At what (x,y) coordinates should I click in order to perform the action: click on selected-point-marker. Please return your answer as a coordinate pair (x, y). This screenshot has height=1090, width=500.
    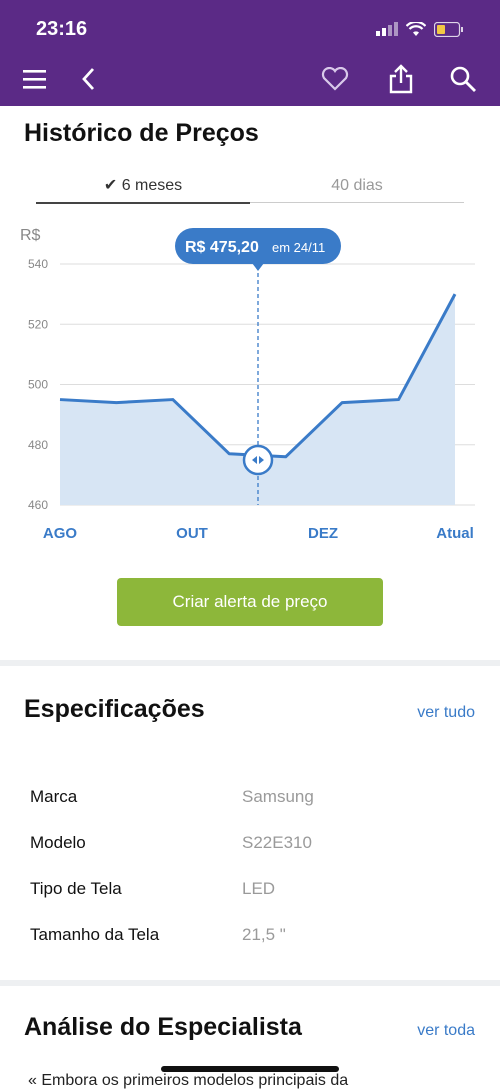
    Looking at the image, I should click on (258, 460).